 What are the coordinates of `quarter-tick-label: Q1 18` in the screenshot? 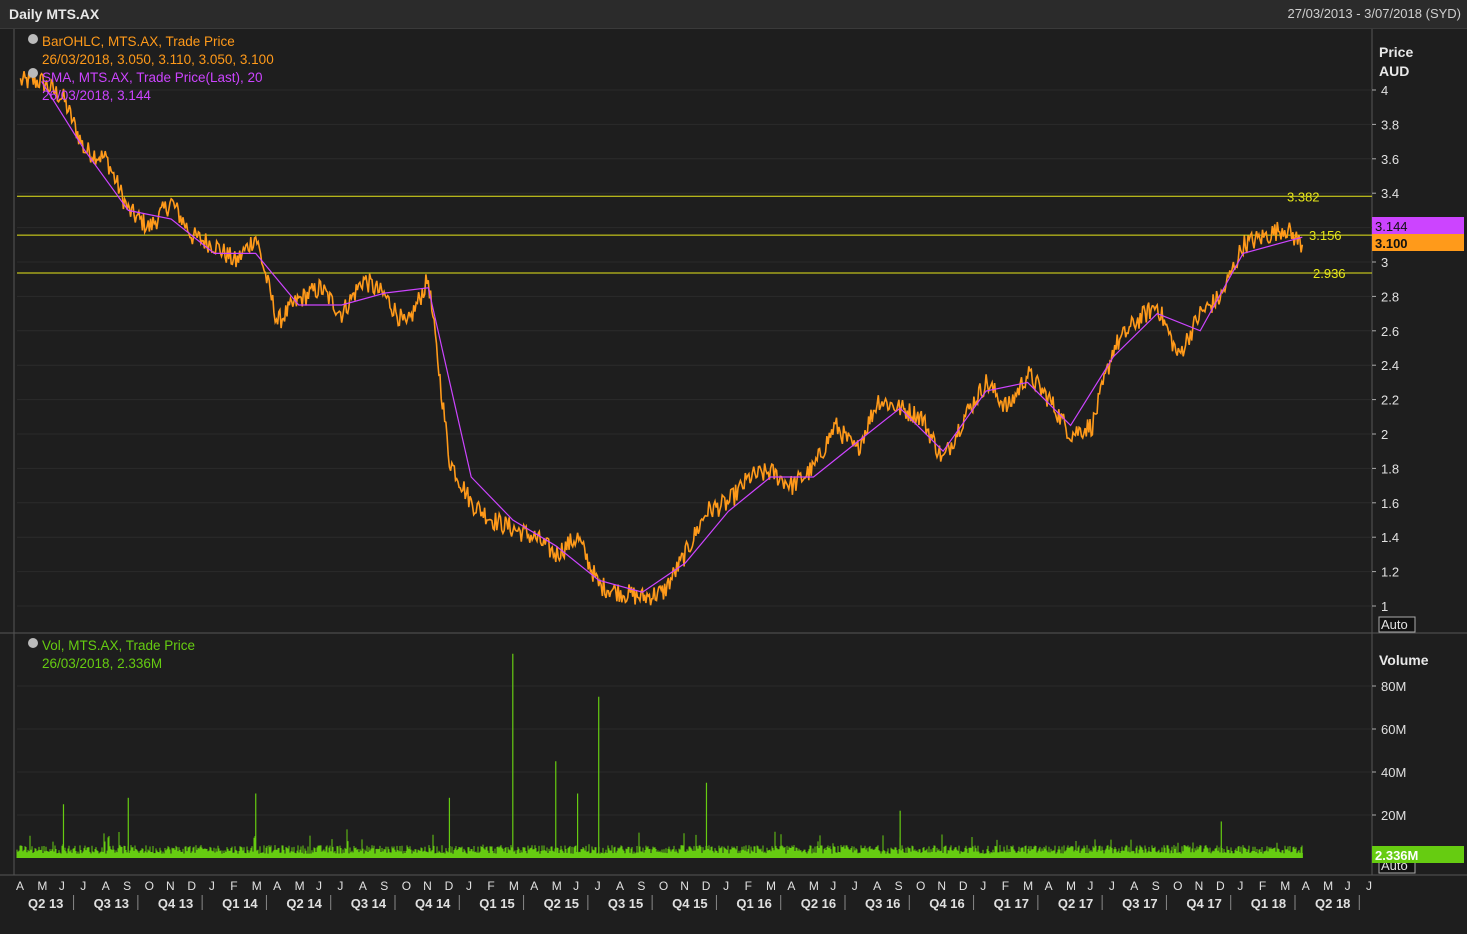 It's located at (1268, 903).